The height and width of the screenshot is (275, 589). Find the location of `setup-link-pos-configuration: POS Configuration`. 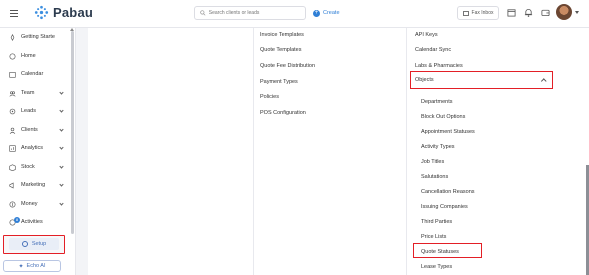

setup-link-pos-configuration: POS Configuration is located at coordinates (283, 113).